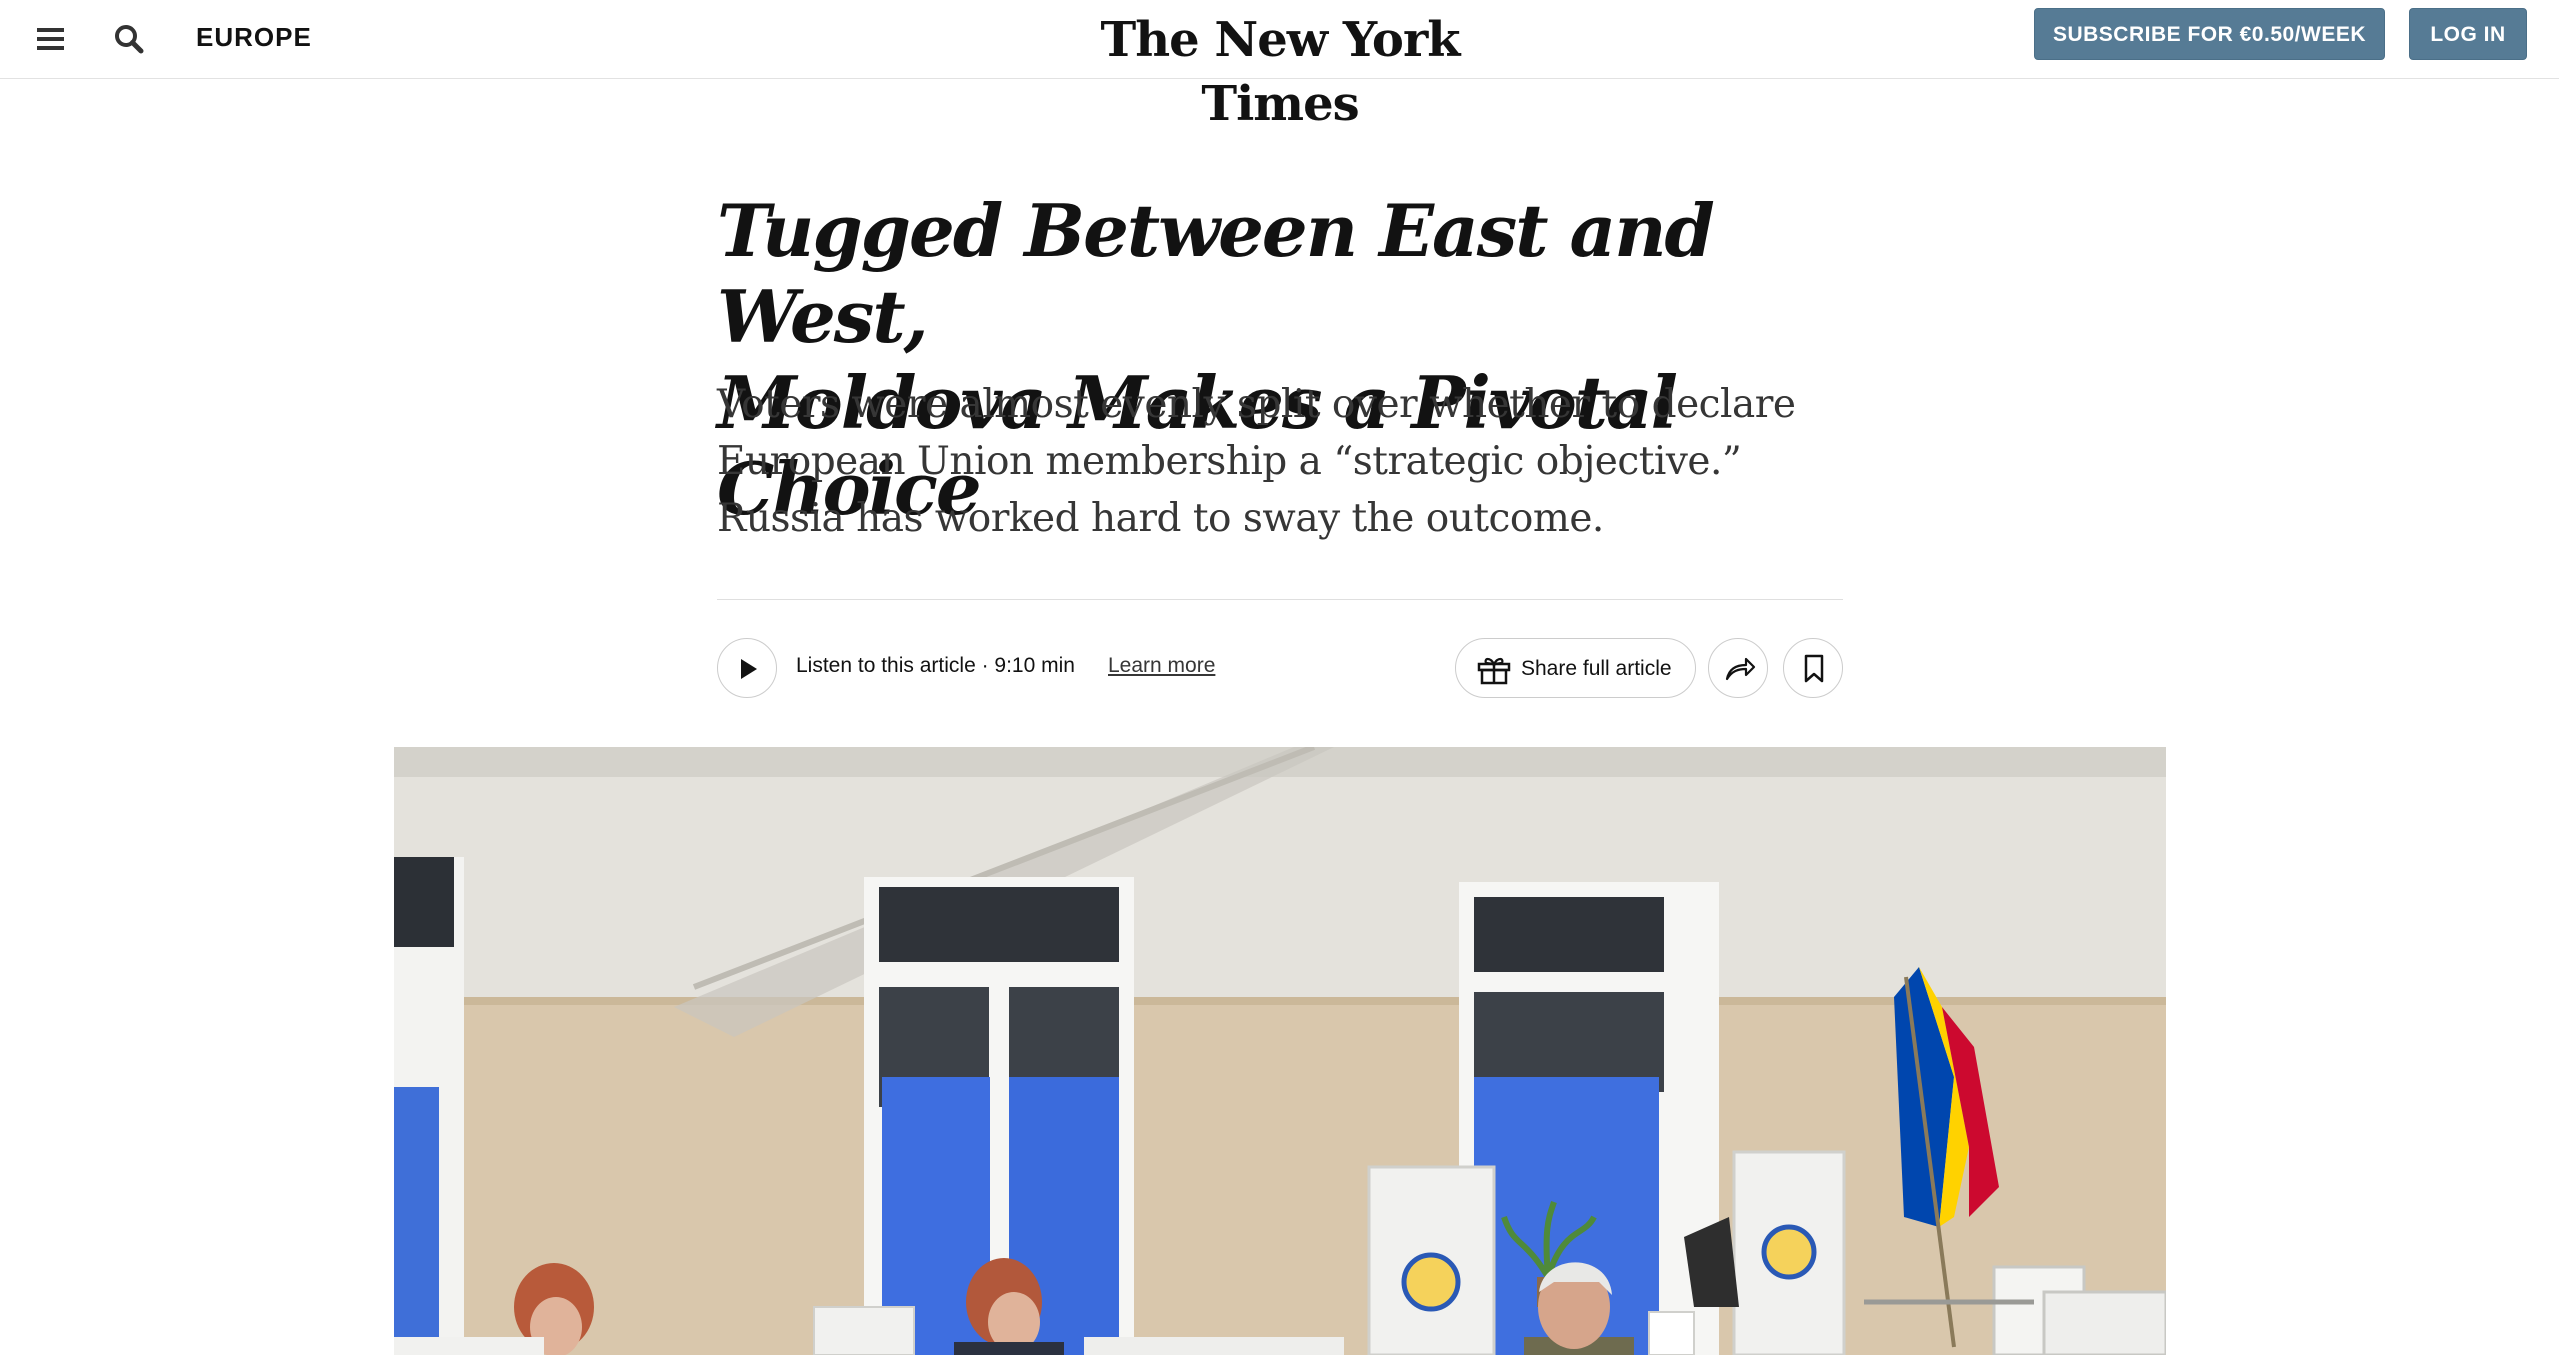 The width and height of the screenshot is (2559, 1355). I want to click on gift-icon, so click(1494, 671).